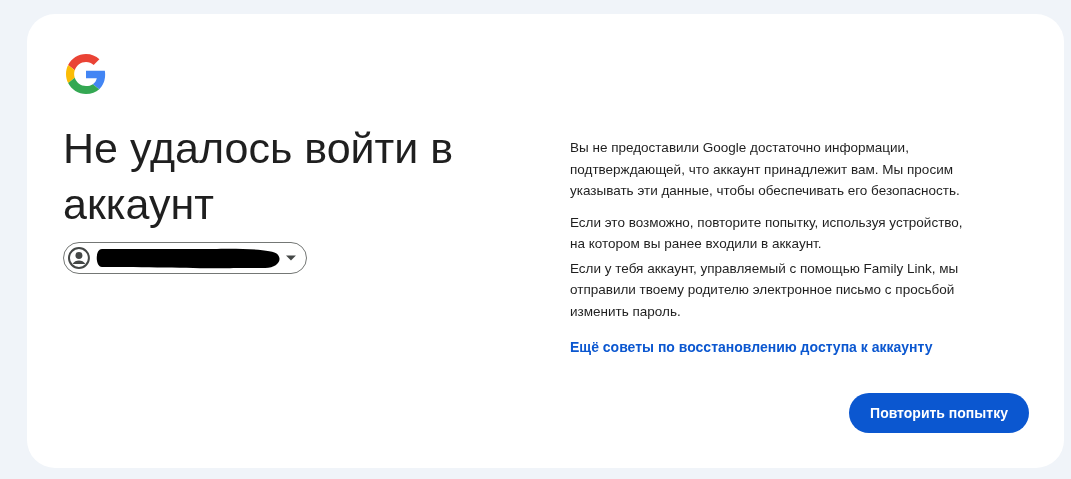 Image resolution: width=1071 pixels, height=479 pixels. Describe the element at coordinates (751, 347) in the screenshot. I see `recovery-tips-link: Ещё советы по восстановлению доступа к аккаунту` at that location.